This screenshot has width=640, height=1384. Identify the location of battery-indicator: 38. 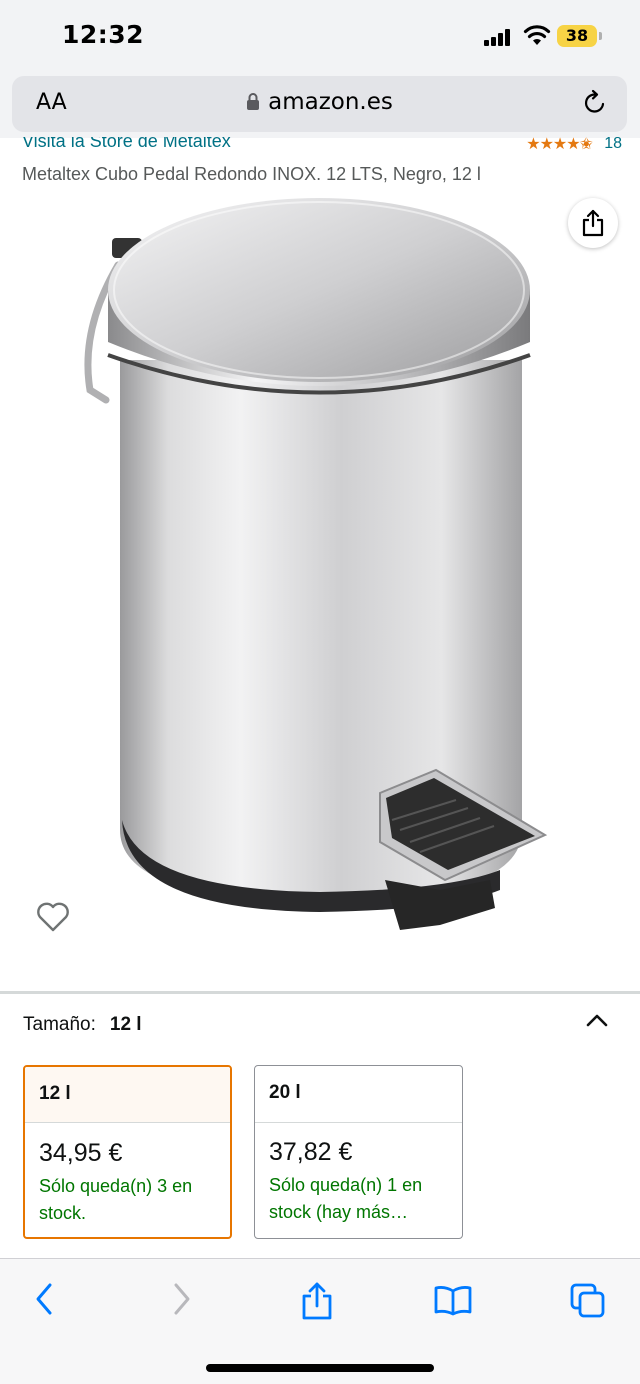
(579, 36).